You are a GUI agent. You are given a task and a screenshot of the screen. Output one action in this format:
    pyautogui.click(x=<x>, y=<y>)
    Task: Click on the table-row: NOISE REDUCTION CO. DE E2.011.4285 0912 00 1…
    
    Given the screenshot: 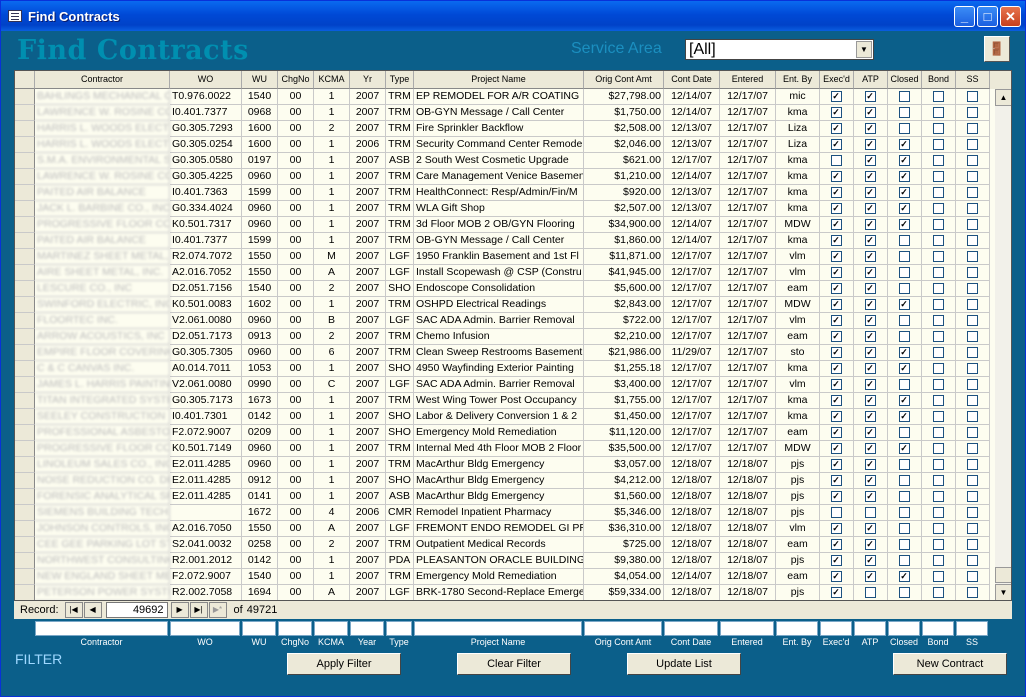 What is the action you would take?
    pyautogui.click(x=504, y=481)
    